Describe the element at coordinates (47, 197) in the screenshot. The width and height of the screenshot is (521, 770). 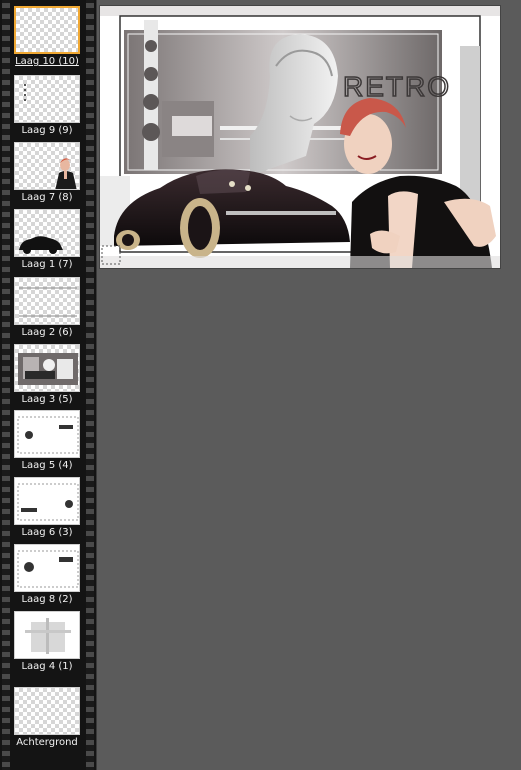
I see `layer-label: Laag 7 (8)` at that location.